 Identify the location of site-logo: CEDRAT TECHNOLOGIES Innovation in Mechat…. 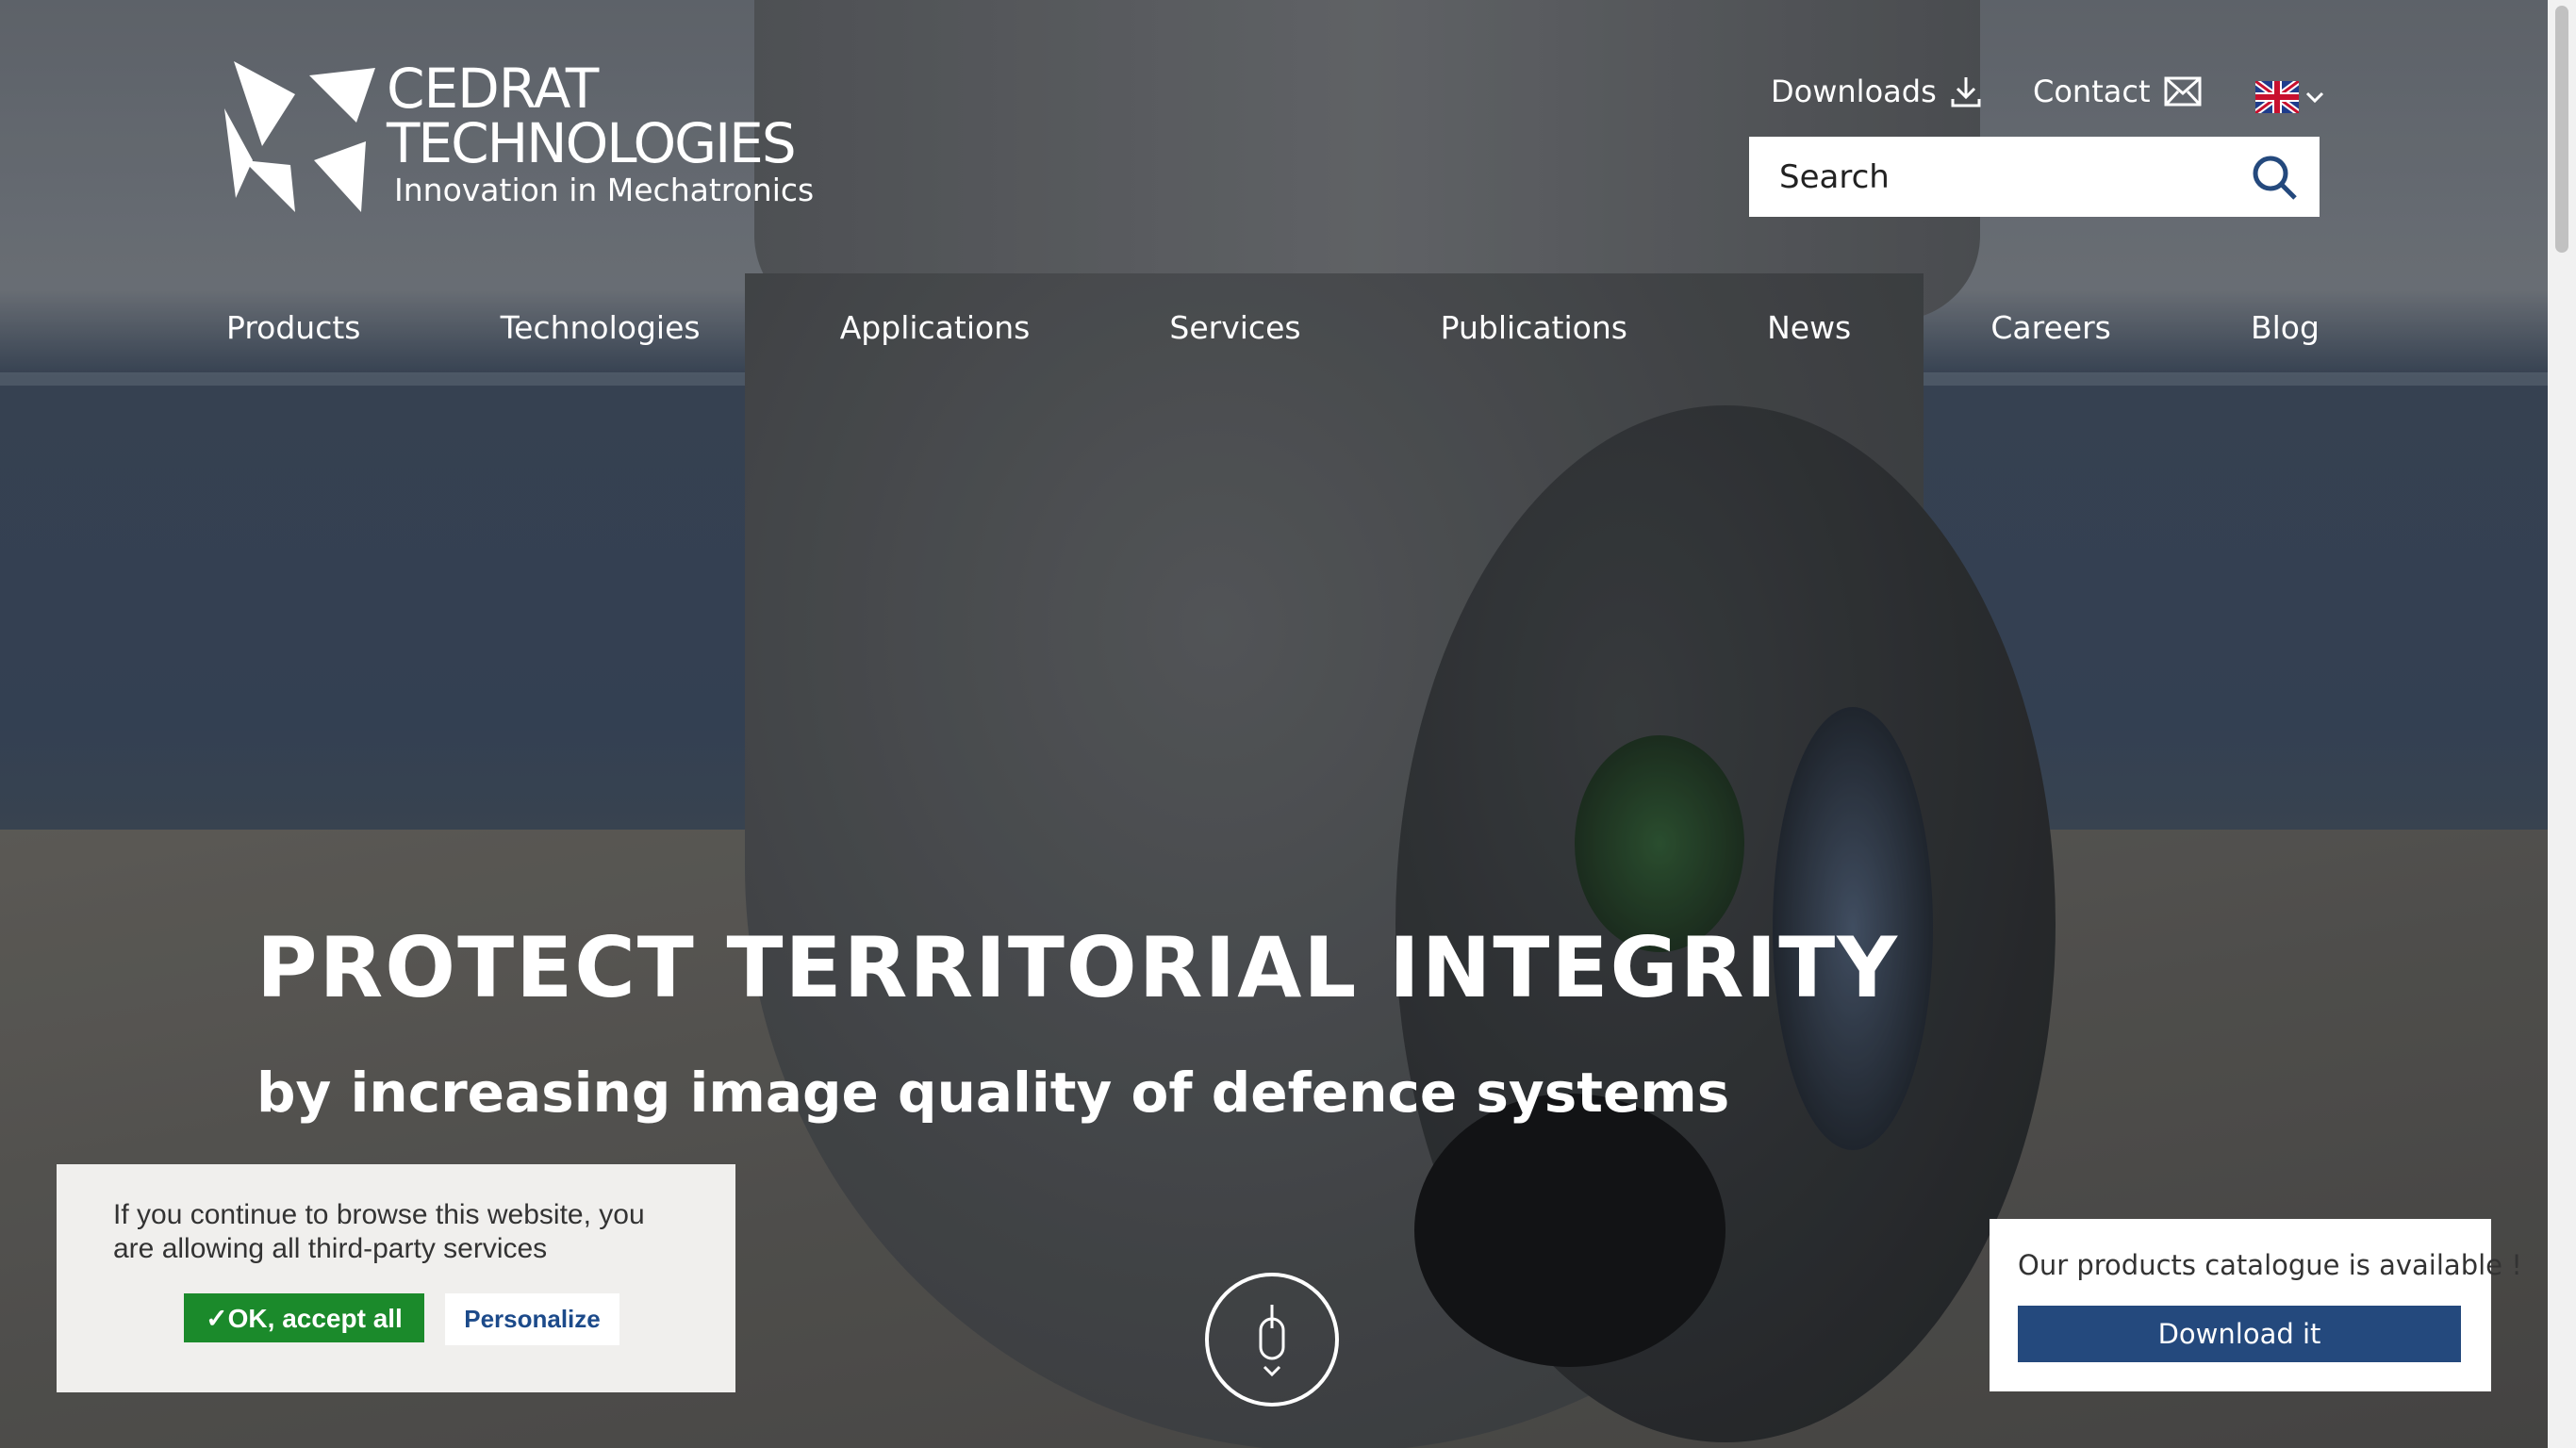
(519, 141).